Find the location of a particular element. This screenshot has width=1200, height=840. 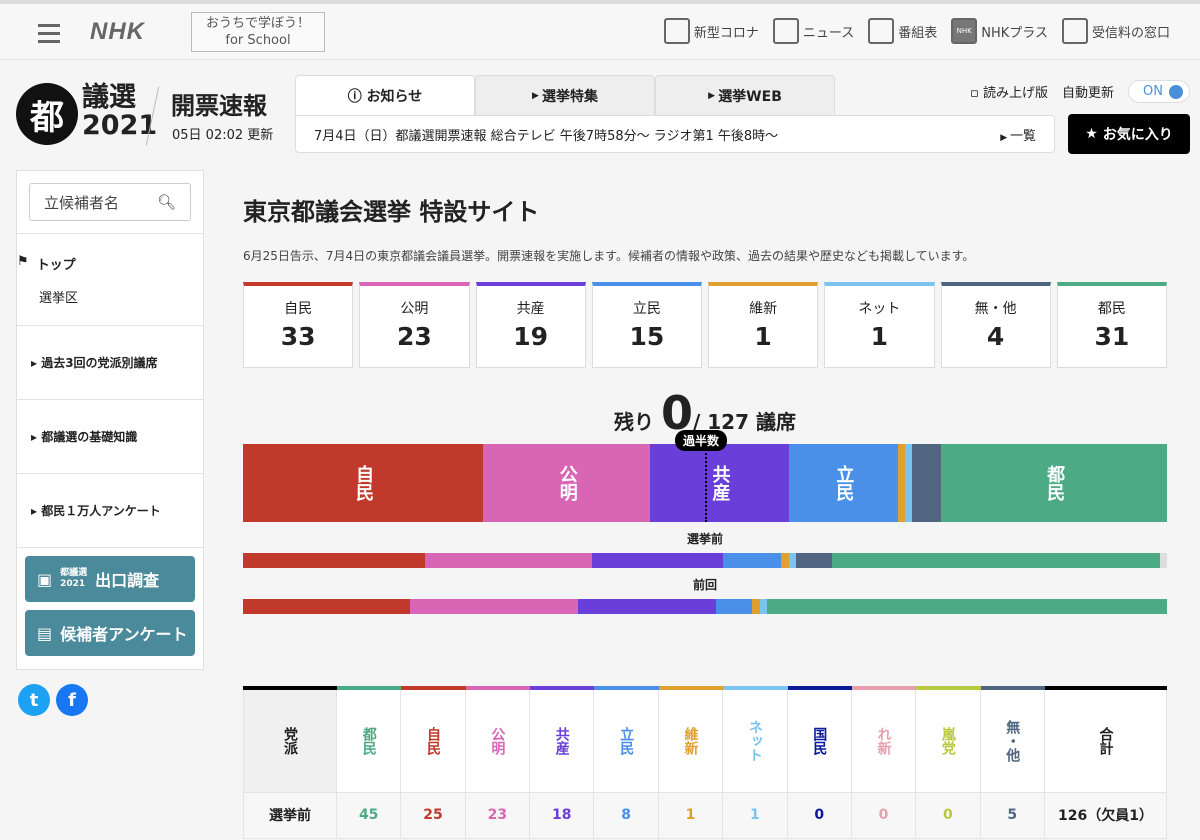

item-label: 都民１万人アンケート is located at coordinates (101, 511).